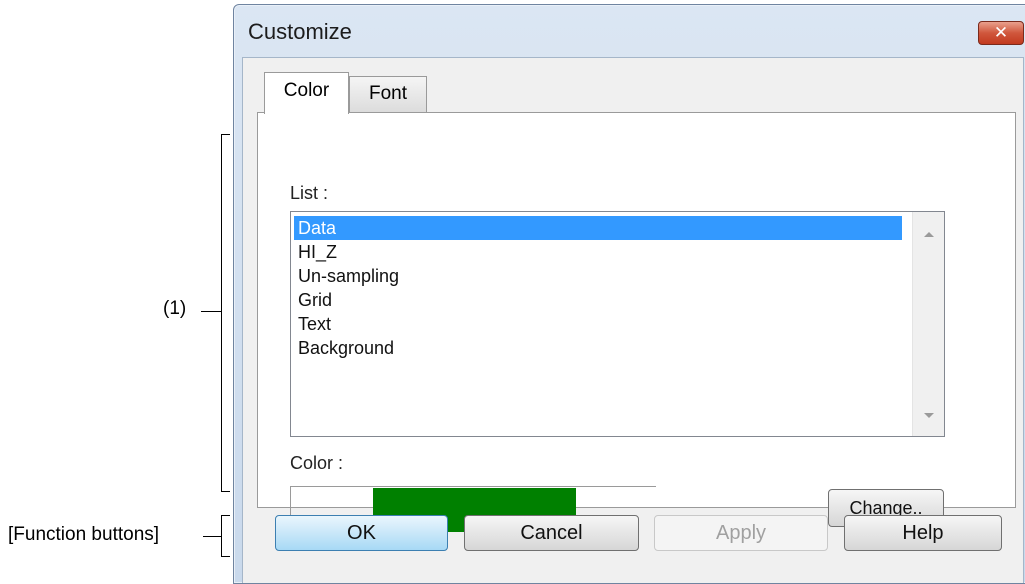  Describe the element at coordinates (388, 94) in the screenshot. I see `tab-font: Font` at that location.